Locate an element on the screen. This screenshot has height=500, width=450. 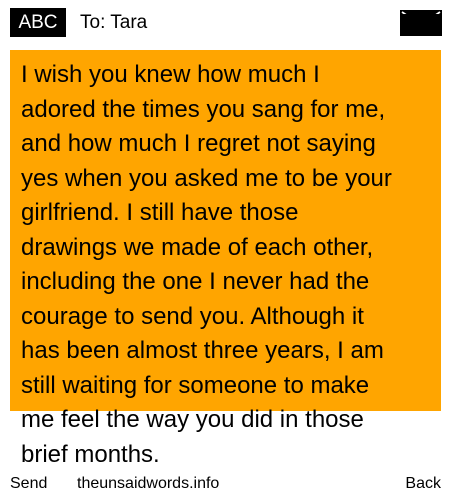
back-button: Back is located at coordinates (423, 484).